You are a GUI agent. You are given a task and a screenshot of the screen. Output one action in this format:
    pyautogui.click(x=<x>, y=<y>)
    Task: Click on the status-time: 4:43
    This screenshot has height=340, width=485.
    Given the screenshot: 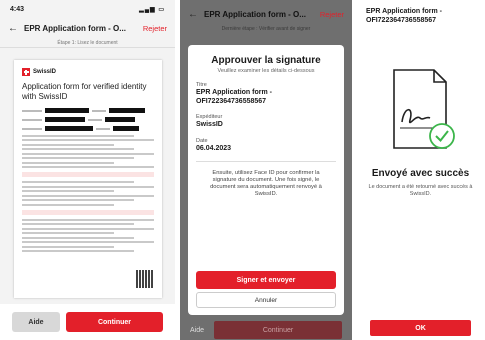 What is the action you would take?
    pyautogui.click(x=17, y=9)
    